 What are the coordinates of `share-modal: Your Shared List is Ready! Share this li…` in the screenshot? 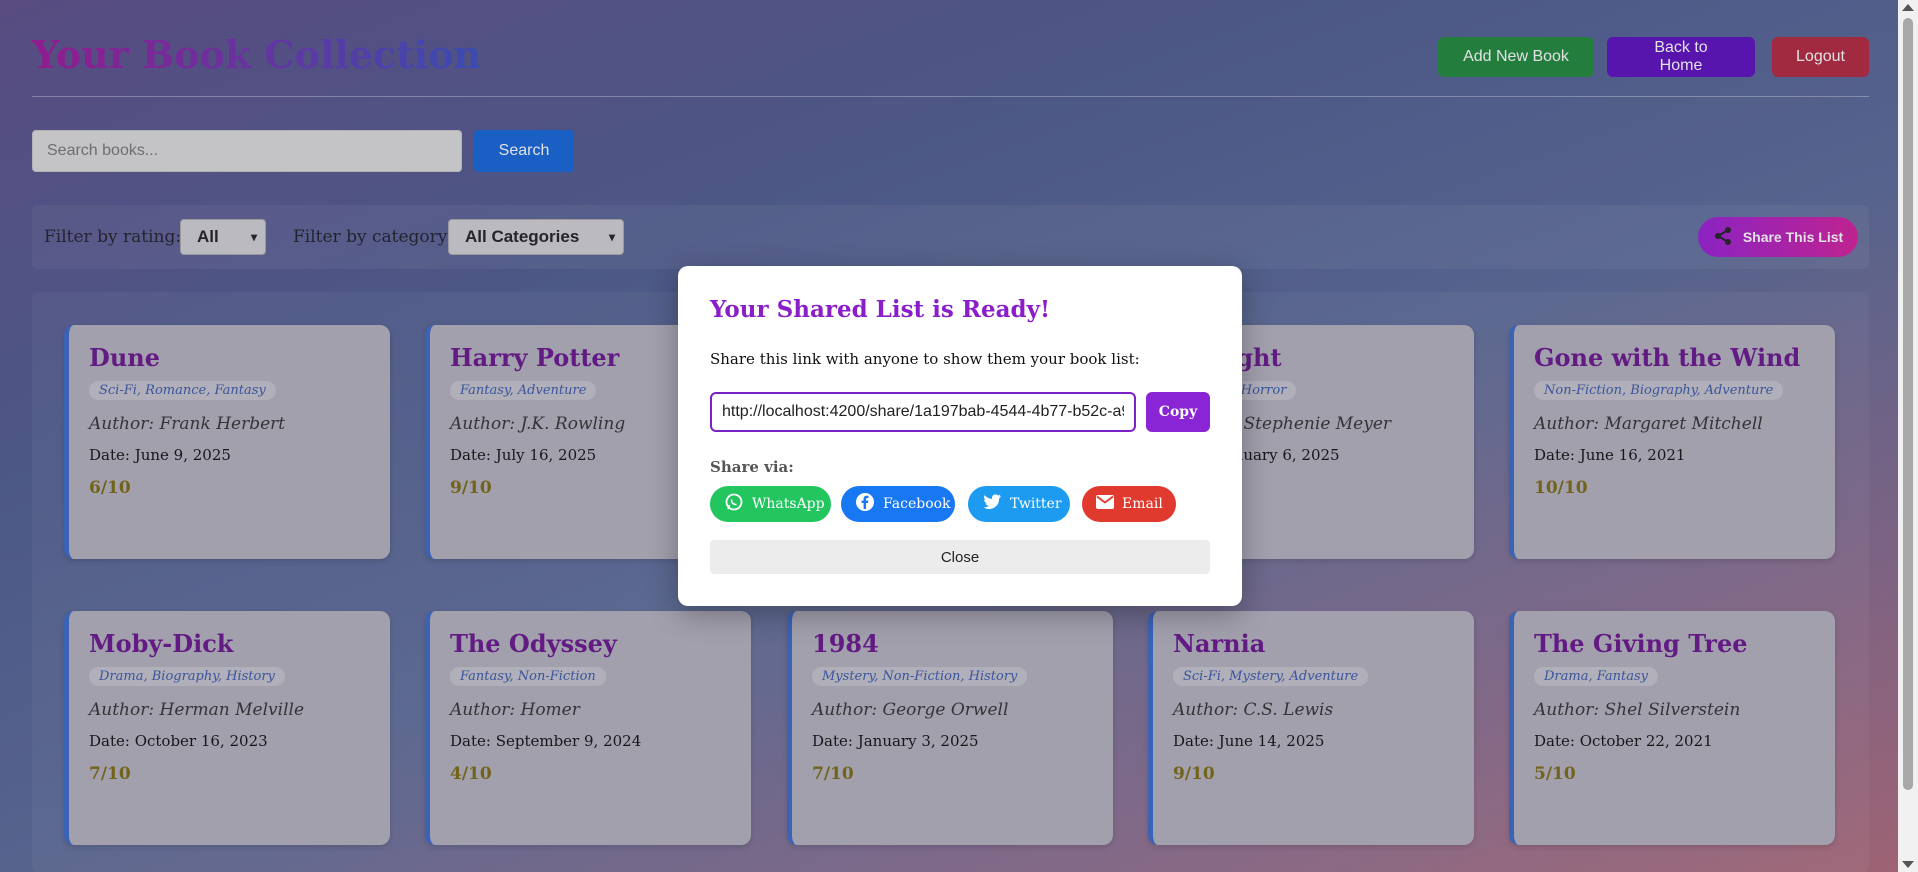 It's located at (960, 436).